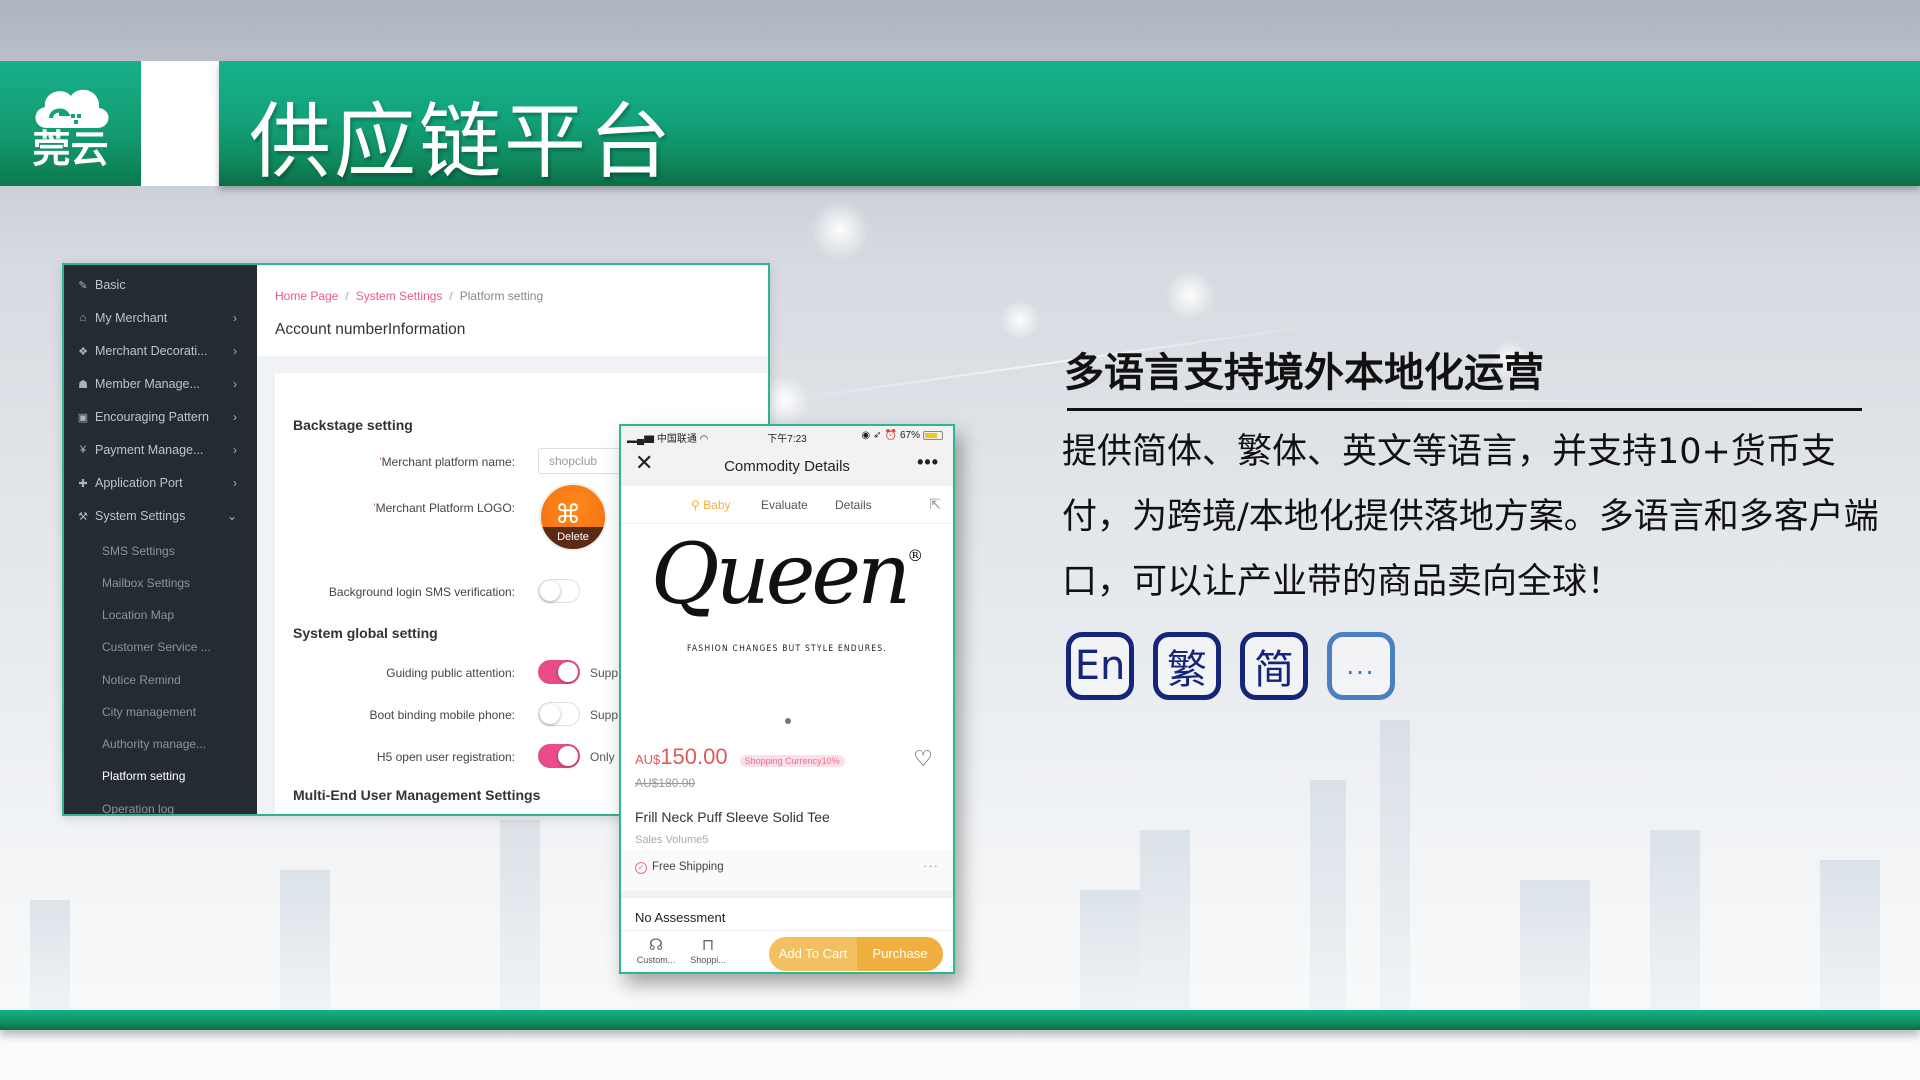 The image size is (1920, 1080). Describe the element at coordinates (462, 142) in the screenshot. I see `page-title: 供应链平台` at that location.